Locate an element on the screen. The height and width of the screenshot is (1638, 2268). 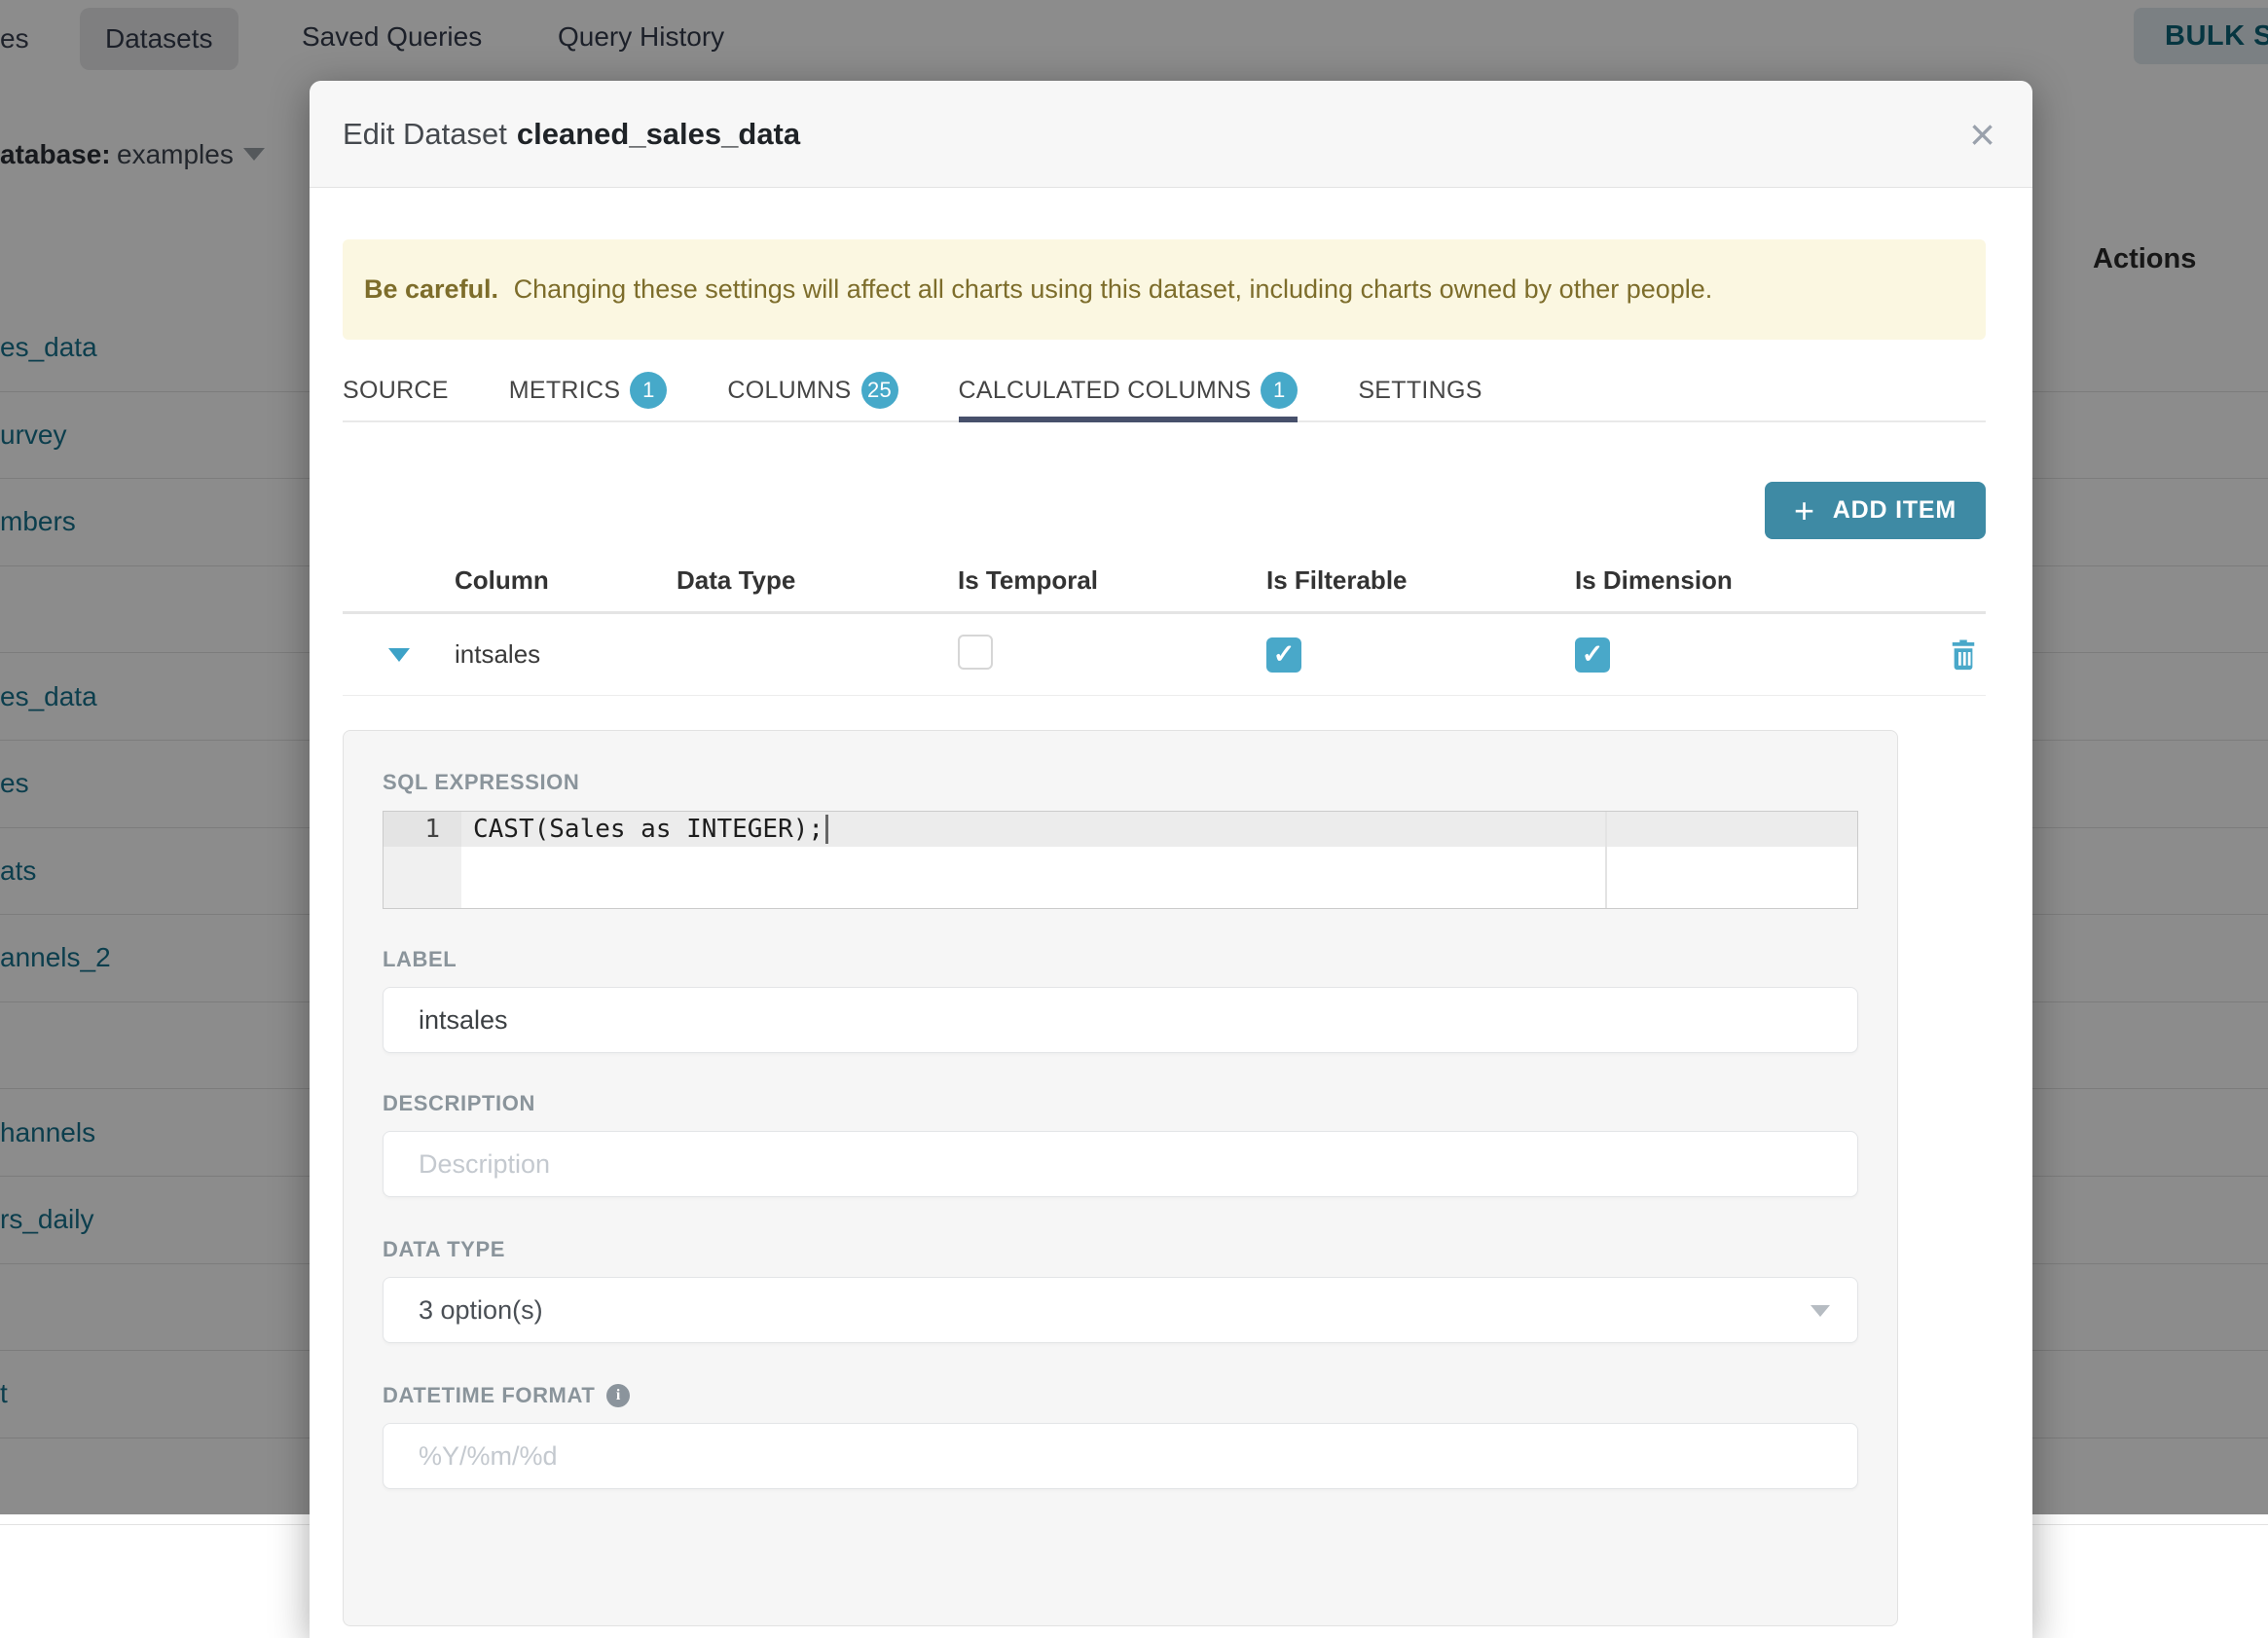
add-item-button: + ADD ITEM is located at coordinates (1875, 510).